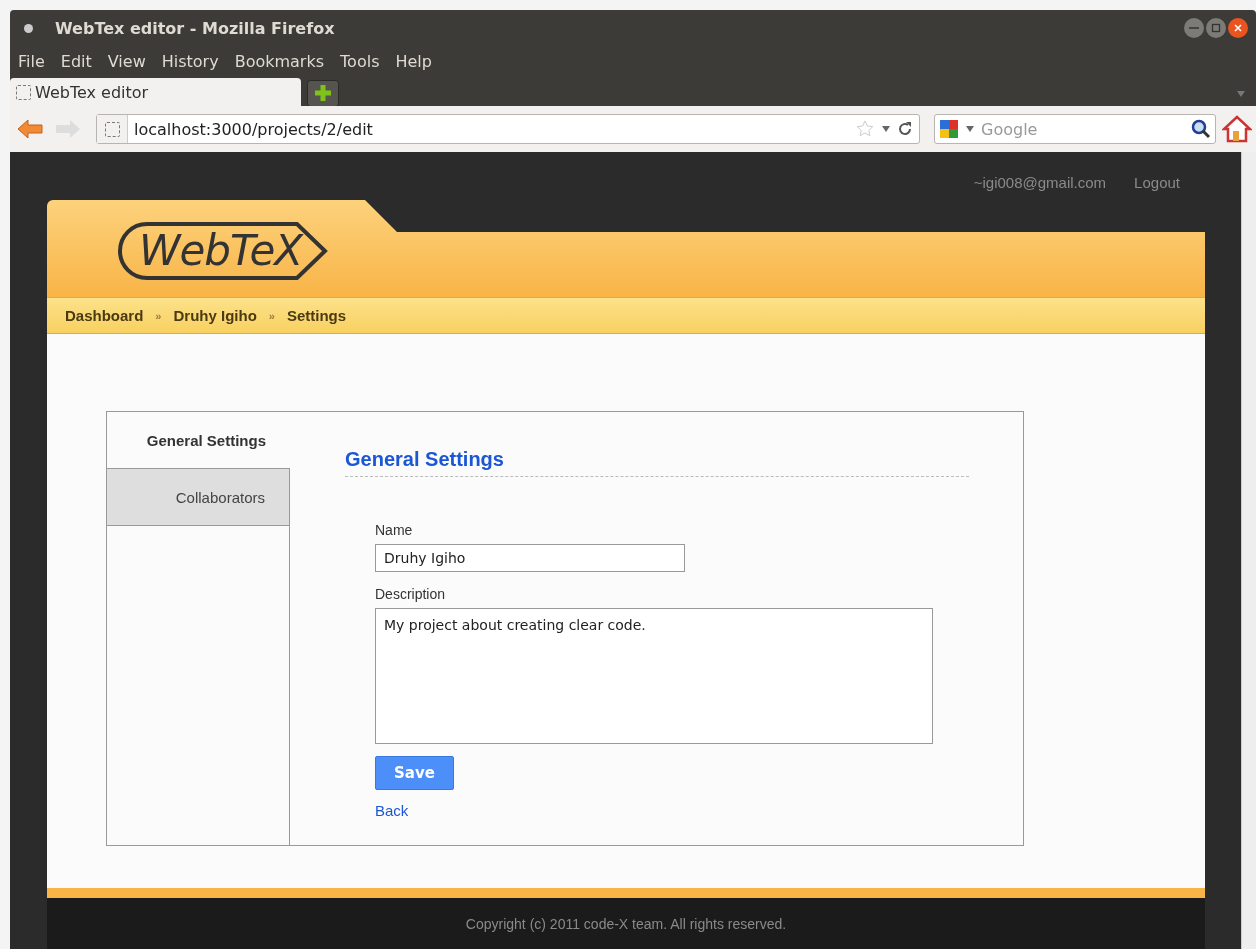 Image resolution: width=1256 pixels, height=949 pixels. What do you see at coordinates (323, 93) in the screenshot?
I see `new-tab-icon` at bounding box center [323, 93].